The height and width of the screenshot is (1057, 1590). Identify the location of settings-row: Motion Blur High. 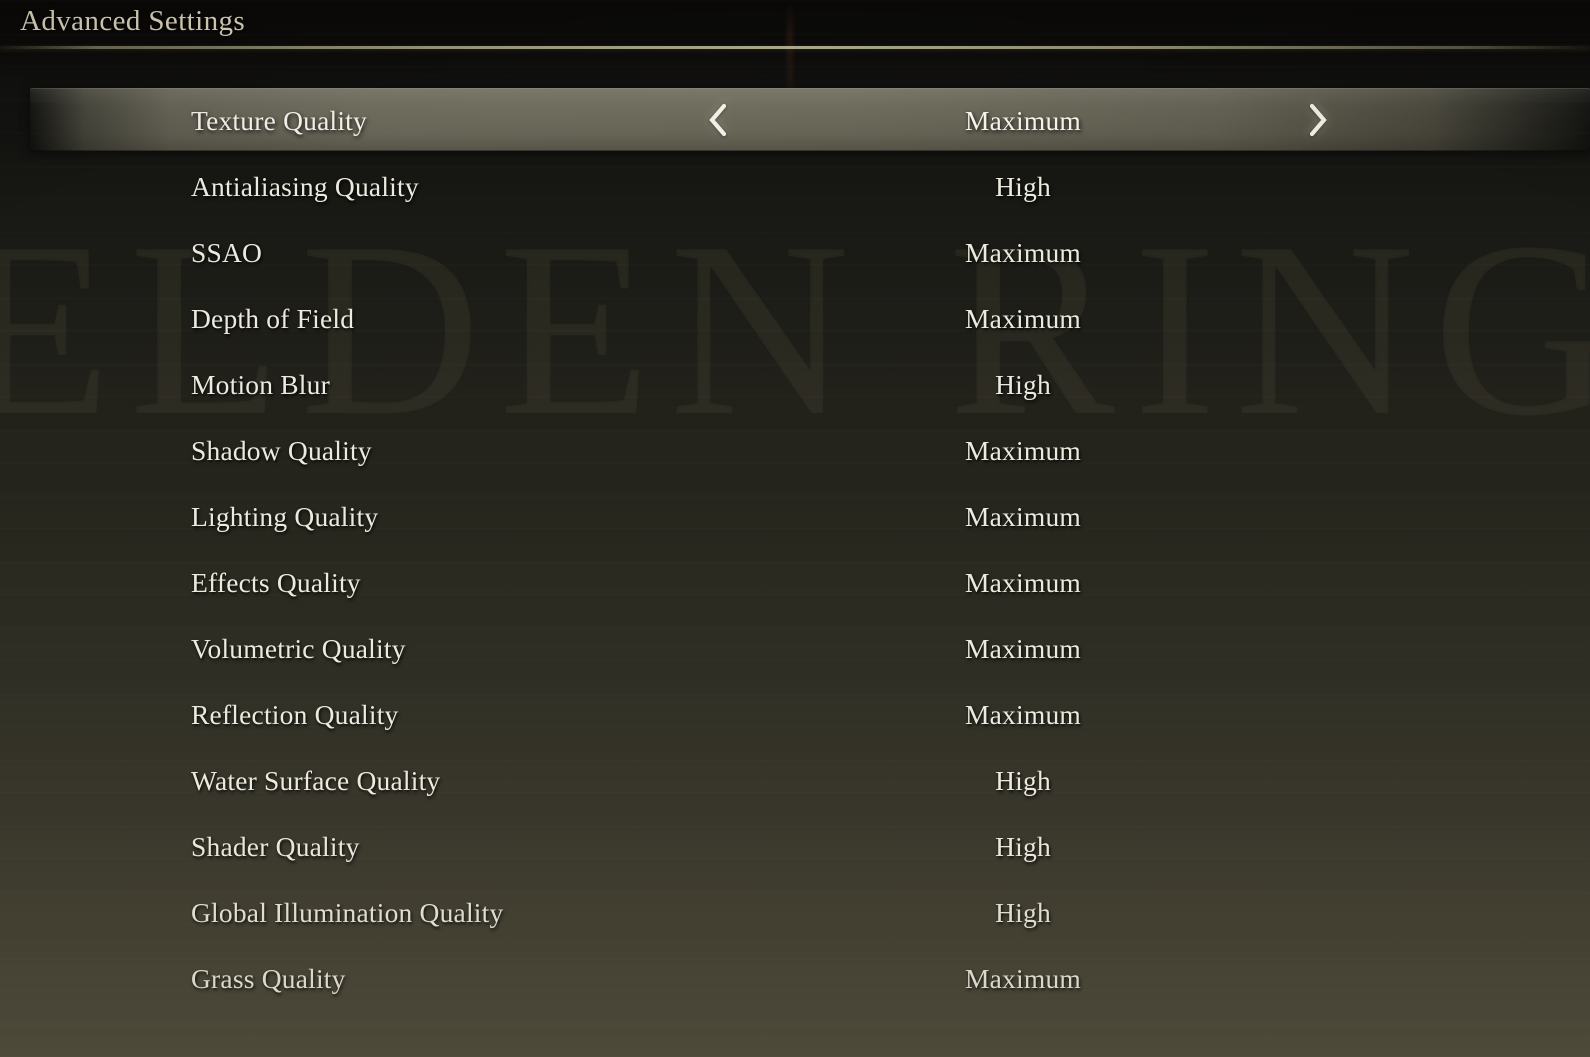
(795, 385).